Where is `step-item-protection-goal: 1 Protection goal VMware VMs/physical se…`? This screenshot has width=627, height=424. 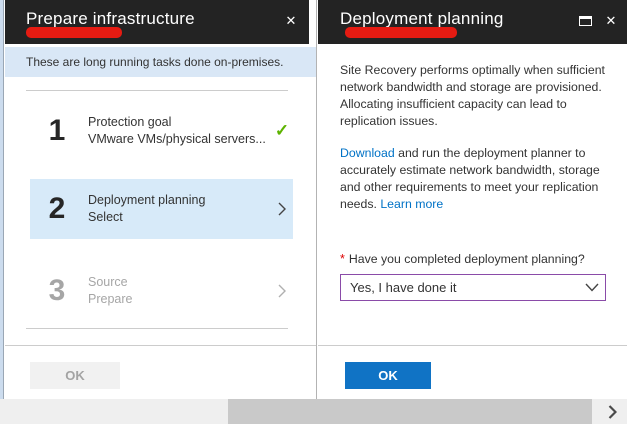
step-item-protection-goal: 1 Protection goal VMware VMs/physical se… is located at coordinates (161, 131).